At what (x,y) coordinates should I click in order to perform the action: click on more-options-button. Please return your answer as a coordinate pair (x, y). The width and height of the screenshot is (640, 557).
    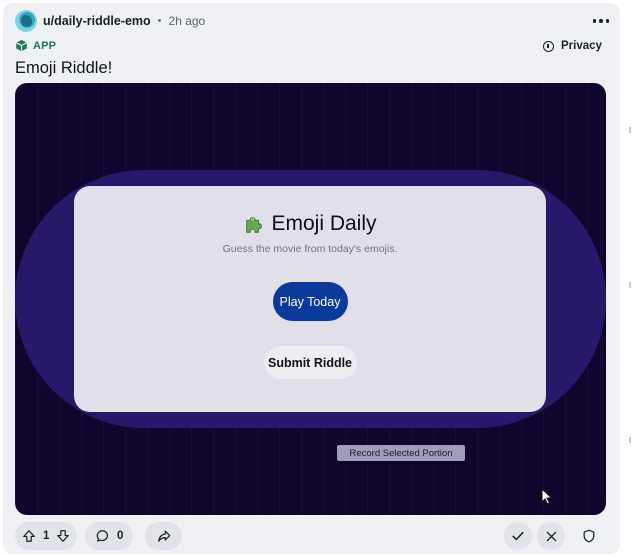
    Looking at the image, I should click on (601, 21).